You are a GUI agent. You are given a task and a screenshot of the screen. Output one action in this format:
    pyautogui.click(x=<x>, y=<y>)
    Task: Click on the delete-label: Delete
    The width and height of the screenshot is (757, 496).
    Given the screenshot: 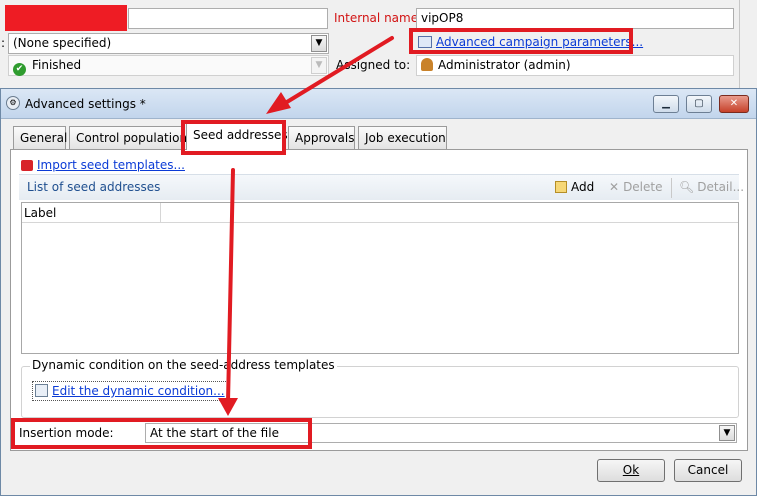 What is the action you would take?
    pyautogui.click(x=643, y=187)
    